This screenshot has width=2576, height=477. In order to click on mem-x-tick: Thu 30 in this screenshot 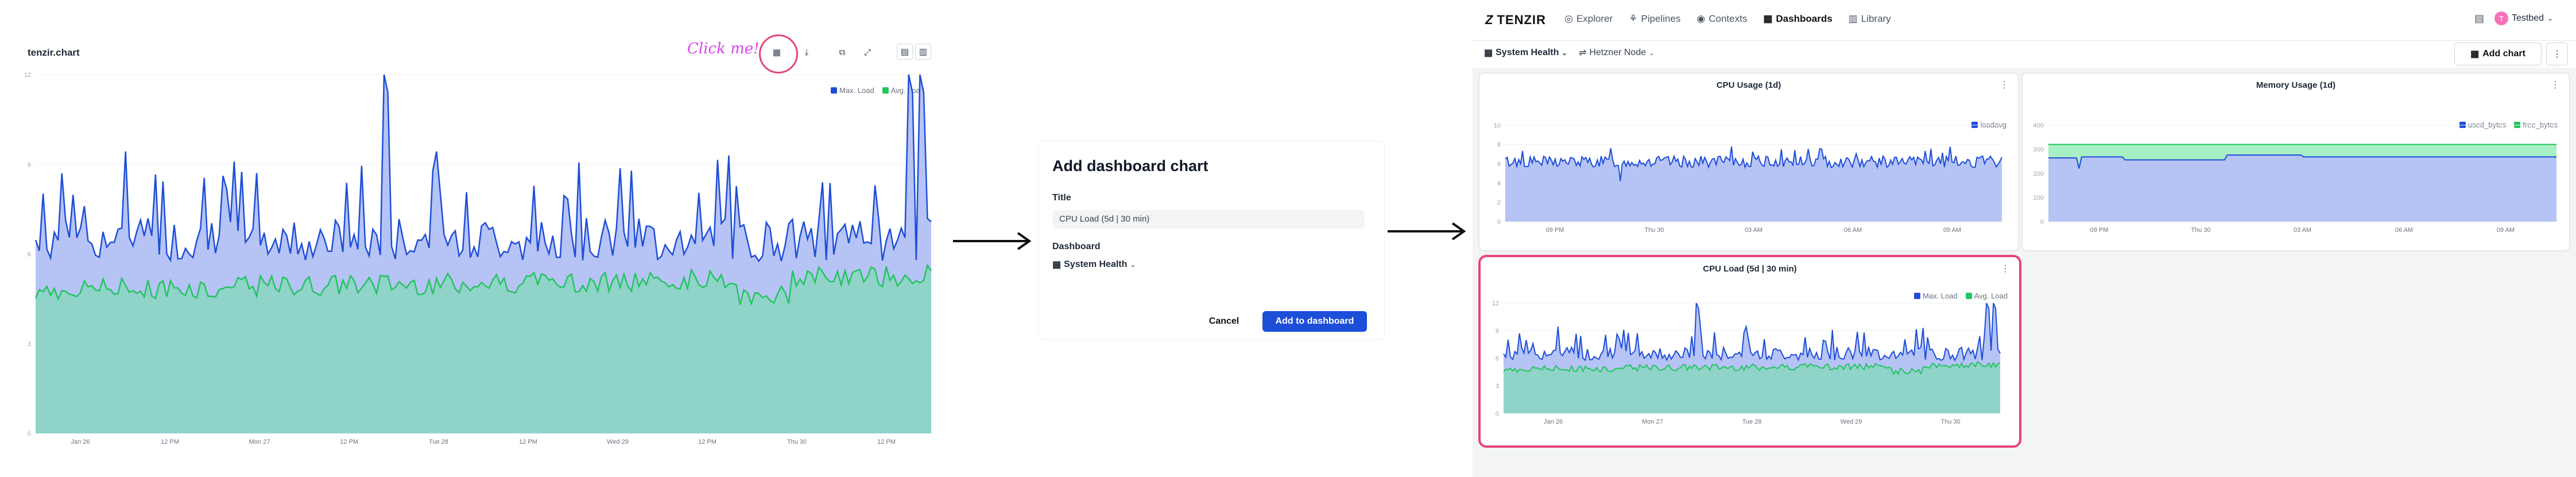, I will do `click(2200, 231)`.